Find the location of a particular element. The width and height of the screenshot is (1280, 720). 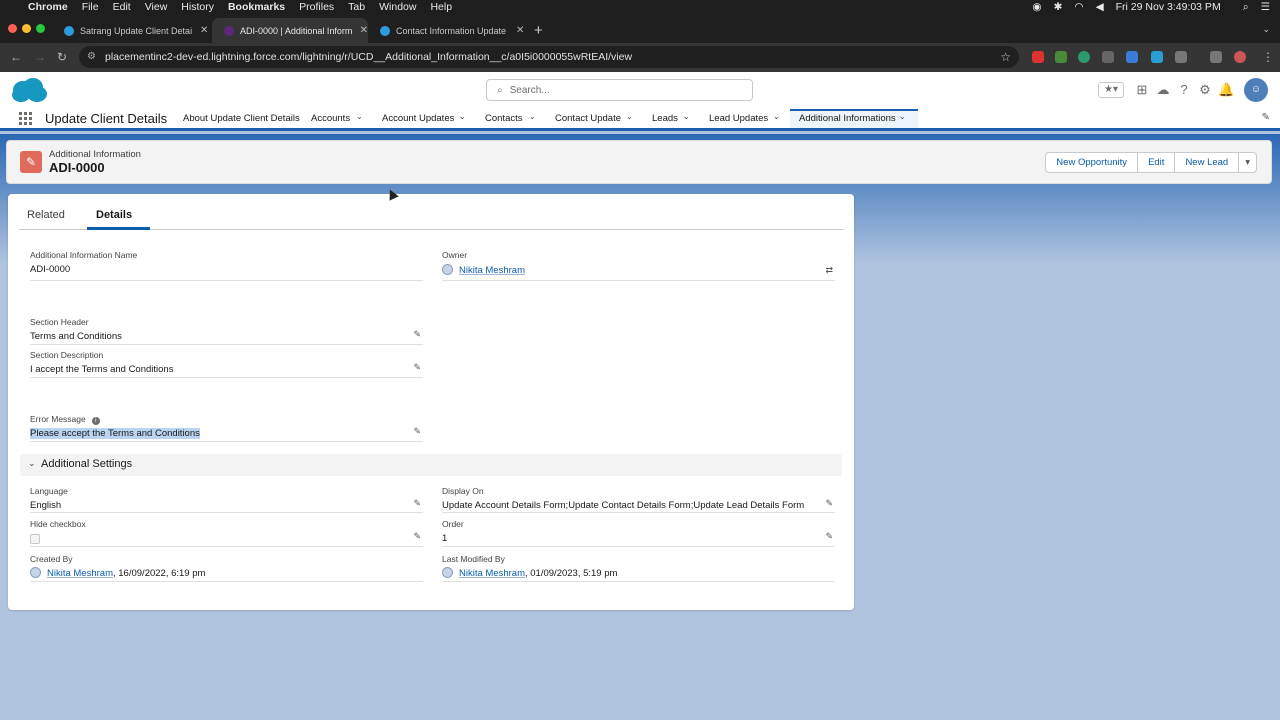

search-icon: ⌕ is located at coordinates (1246, 7).